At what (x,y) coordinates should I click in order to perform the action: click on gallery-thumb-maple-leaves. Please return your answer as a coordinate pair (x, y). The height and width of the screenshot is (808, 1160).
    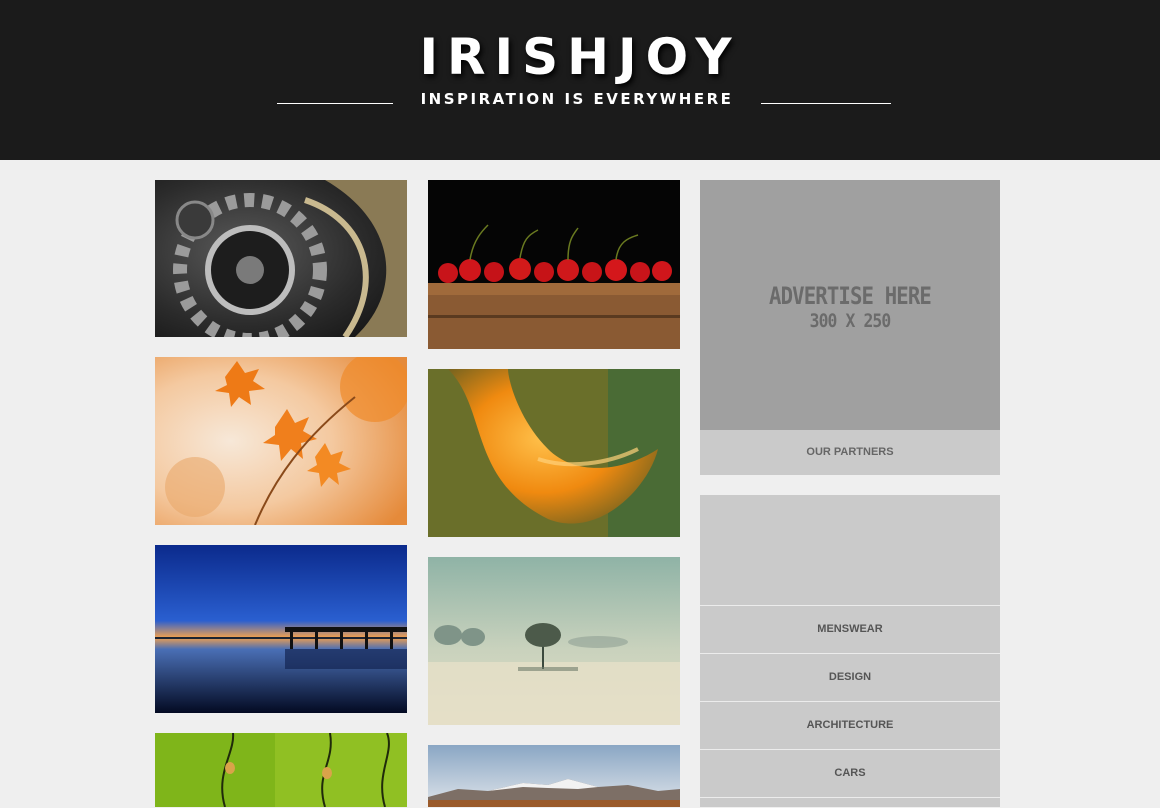
    Looking at the image, I should click on (281, 441).